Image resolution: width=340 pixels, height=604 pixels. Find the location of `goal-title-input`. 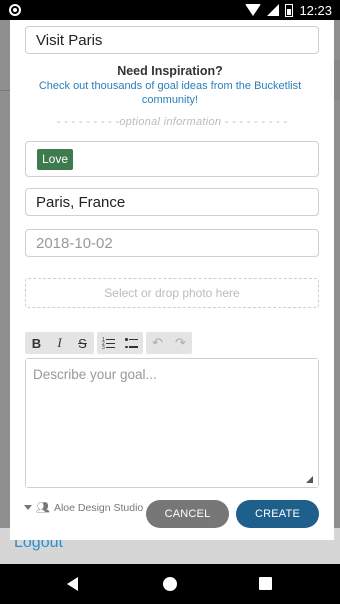

goal-title-input is located at coordinates (172, 40).